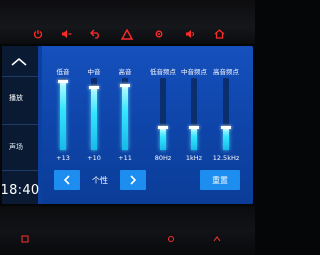  Describe the element at coordinates (163, 72) in the screenshot. I see `band-label: 低音频点` at that location.